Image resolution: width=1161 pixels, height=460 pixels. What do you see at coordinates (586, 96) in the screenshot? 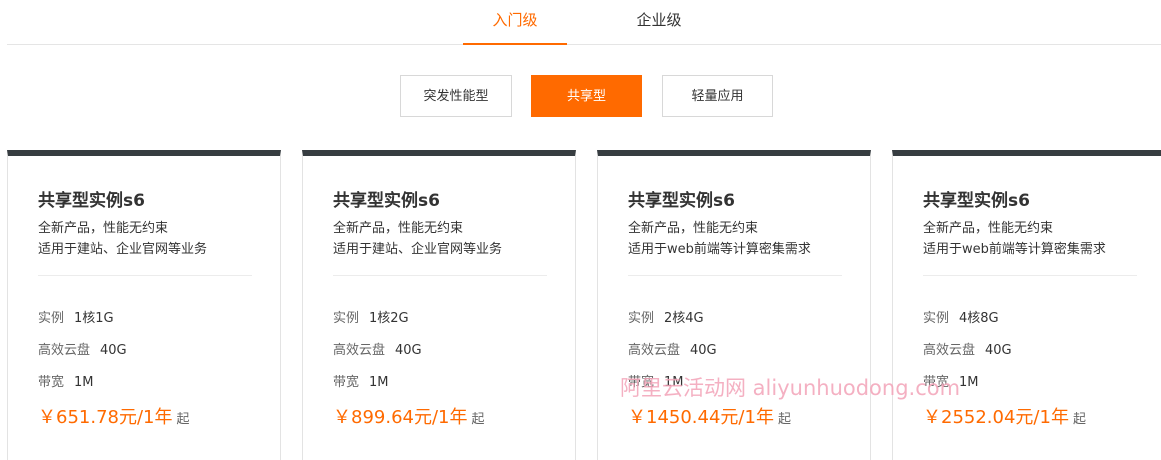
I see `filter-shared-button: 共享型` at bounding box center [586, 96].